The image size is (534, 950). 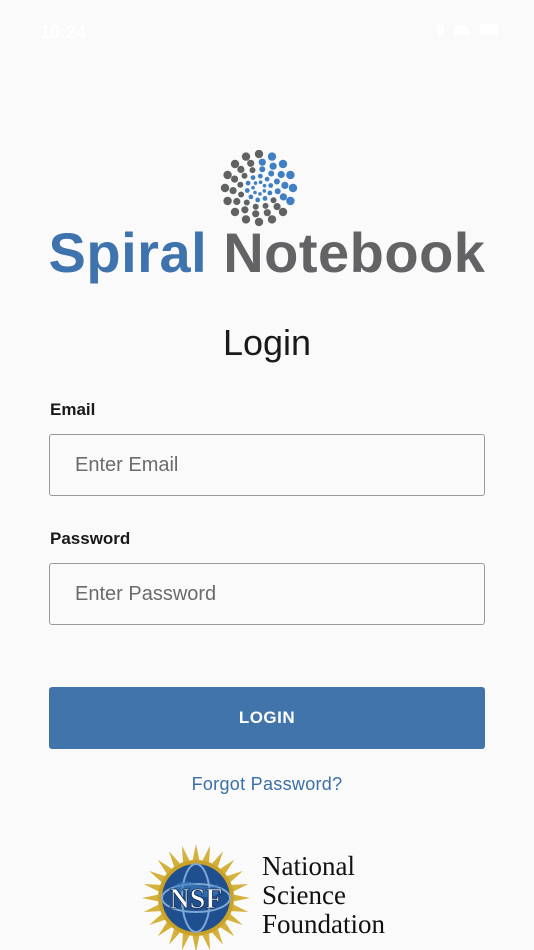 What do you see at coordinates (489, 29) in the screenshot?
I see `battery-icon` at bounding box center [489, 29].